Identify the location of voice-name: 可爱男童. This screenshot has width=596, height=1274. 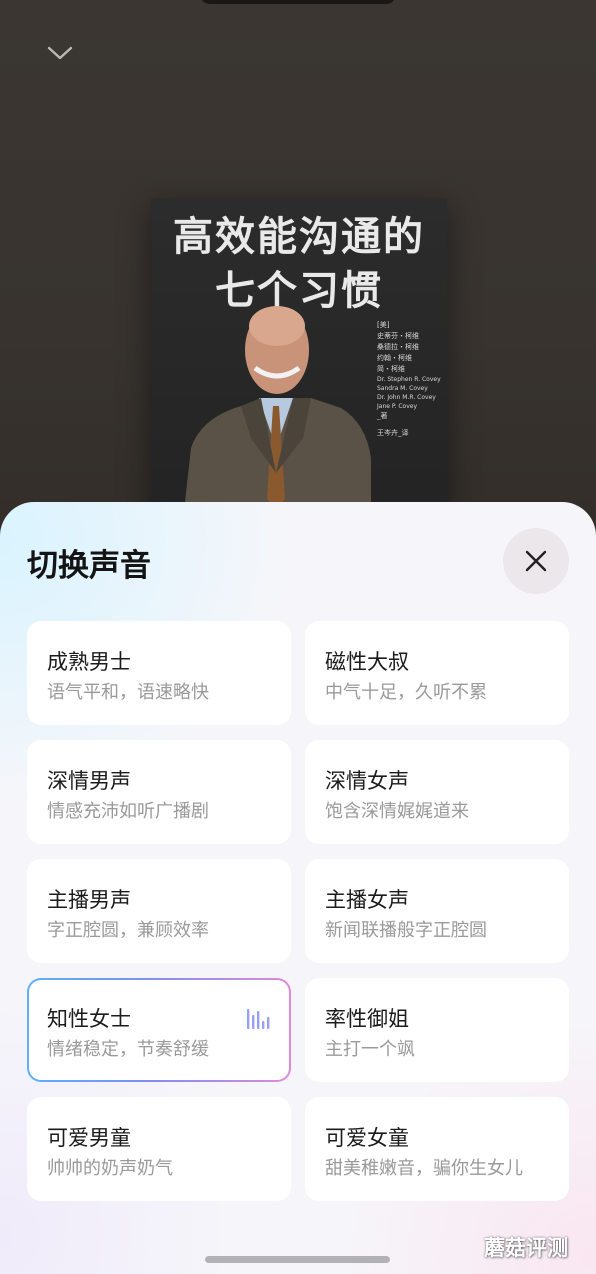
(89, 1138).